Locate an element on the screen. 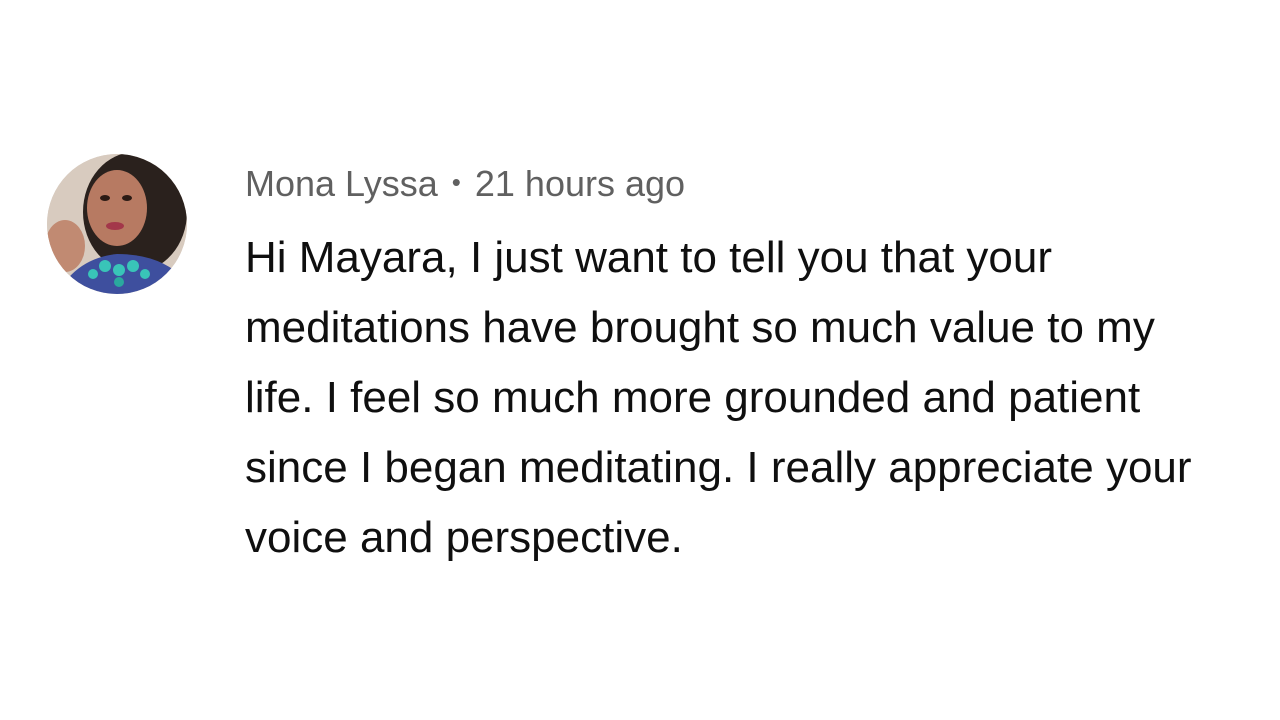 The width and height of the screenshot is (1280, 720). avatar is located at coordinates (117, 224).